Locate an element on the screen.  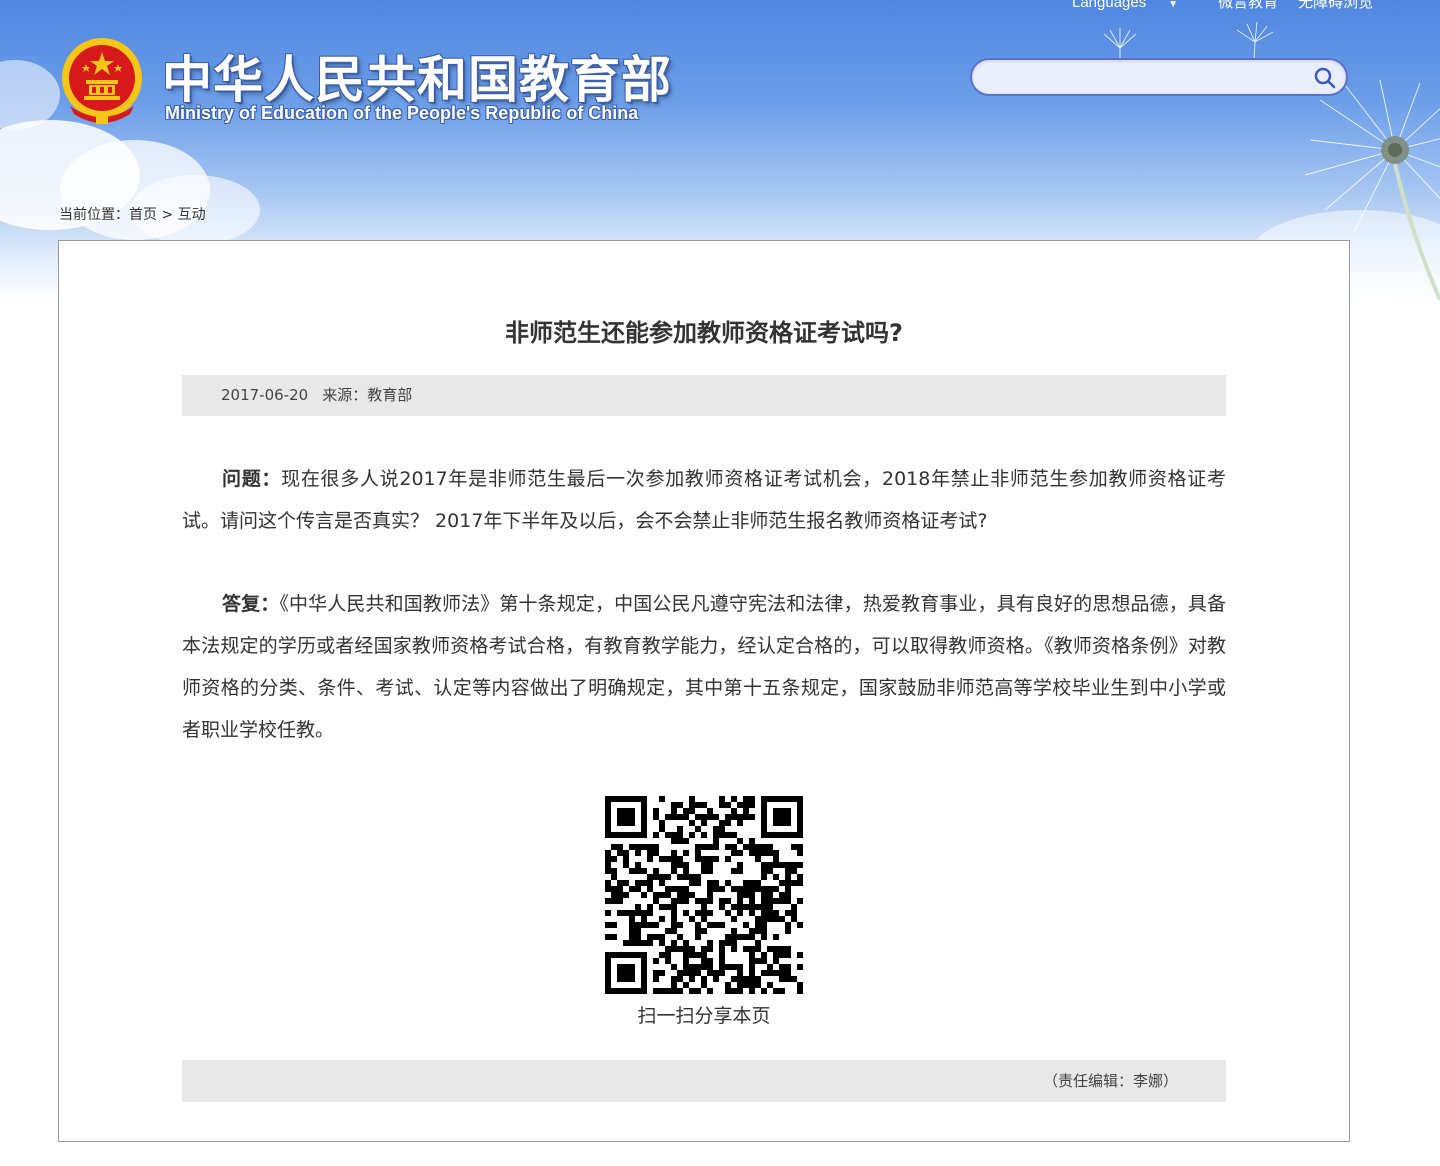
weiyan-link: 微言教育 is located at coordinates (1248, 5).